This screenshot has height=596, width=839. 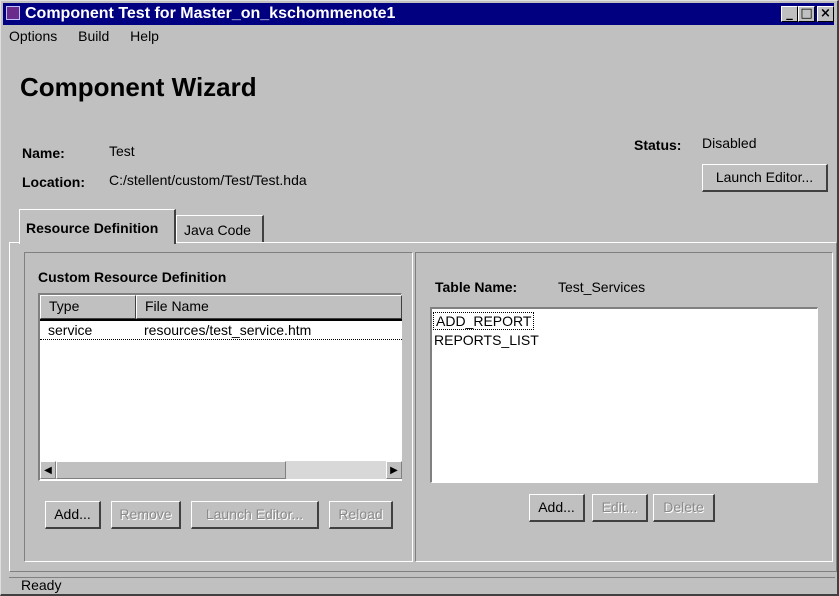 What do you see at coordinates (825, 14) in the screenshot?
I see `close-button: ×` at bounding box center [825, 14].